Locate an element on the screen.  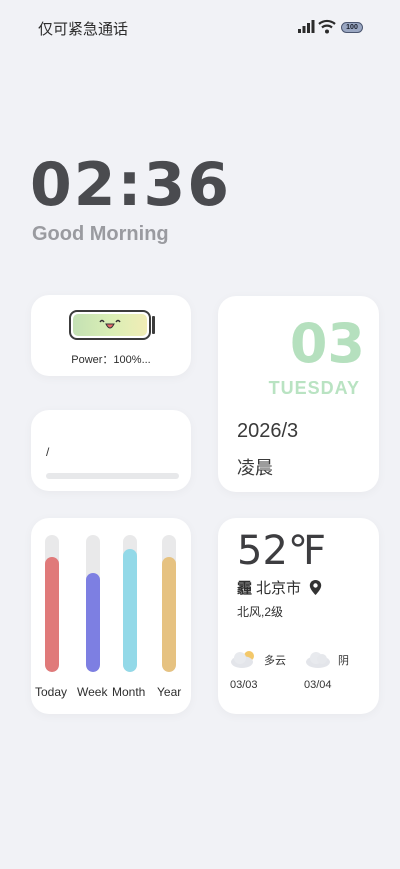
weather-card: 52℉ 霾 北京市 北风,2级 多云 03/03 阴 03/04 is located at coordinates (298, 616).